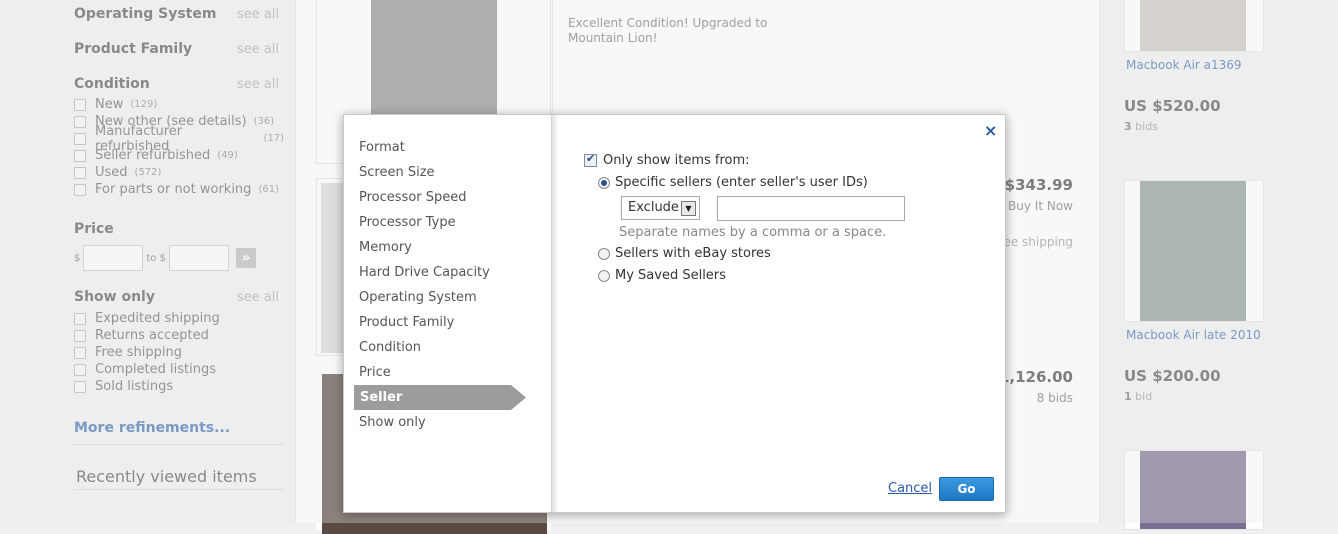 The image size is (1338, 534). Describe the element at coordinates (676, 160) in the screenshot. I see `only-show-label: Only show items from:` at that location.